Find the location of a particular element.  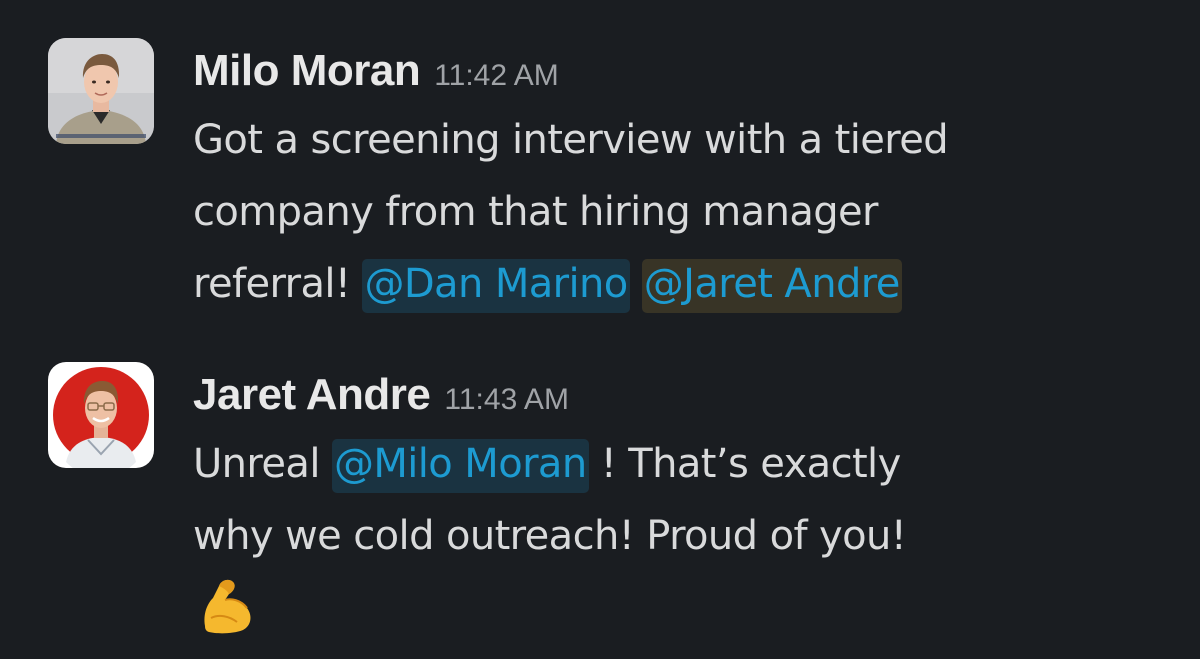

avatar-milo is located at coordinates (101, 91).